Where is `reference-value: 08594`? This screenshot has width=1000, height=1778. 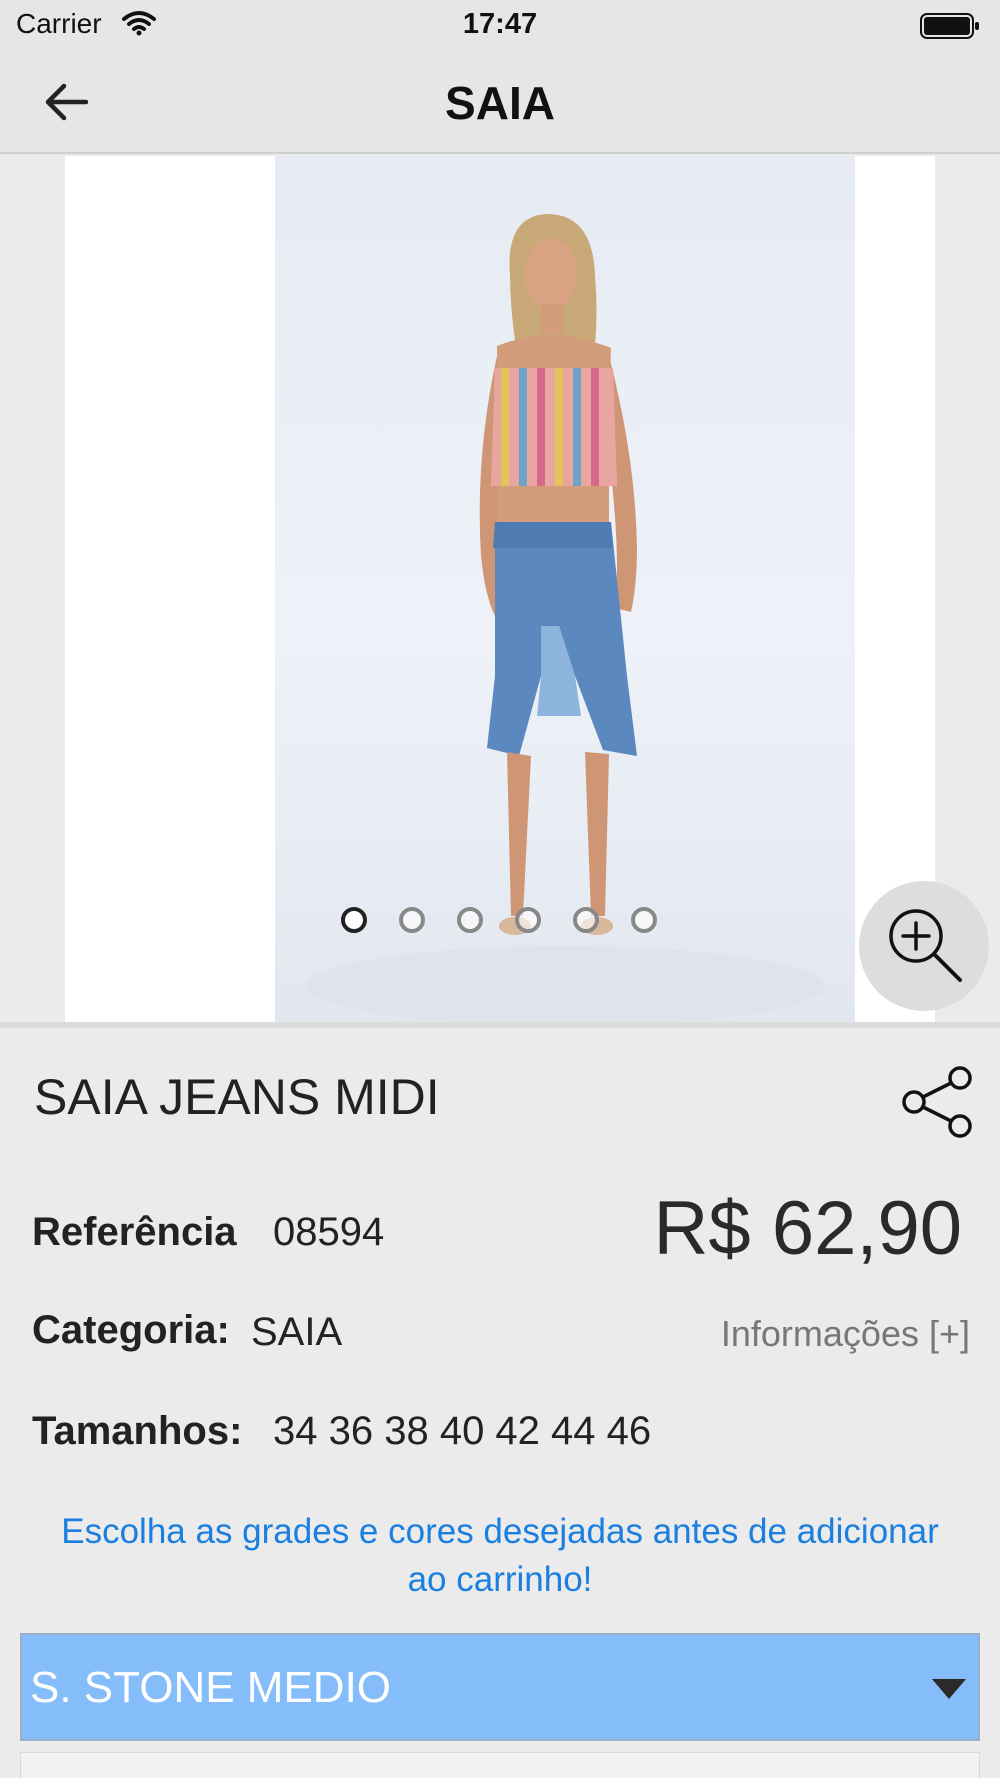 reference-value: 08594 is located at coordinates (329, 1232).